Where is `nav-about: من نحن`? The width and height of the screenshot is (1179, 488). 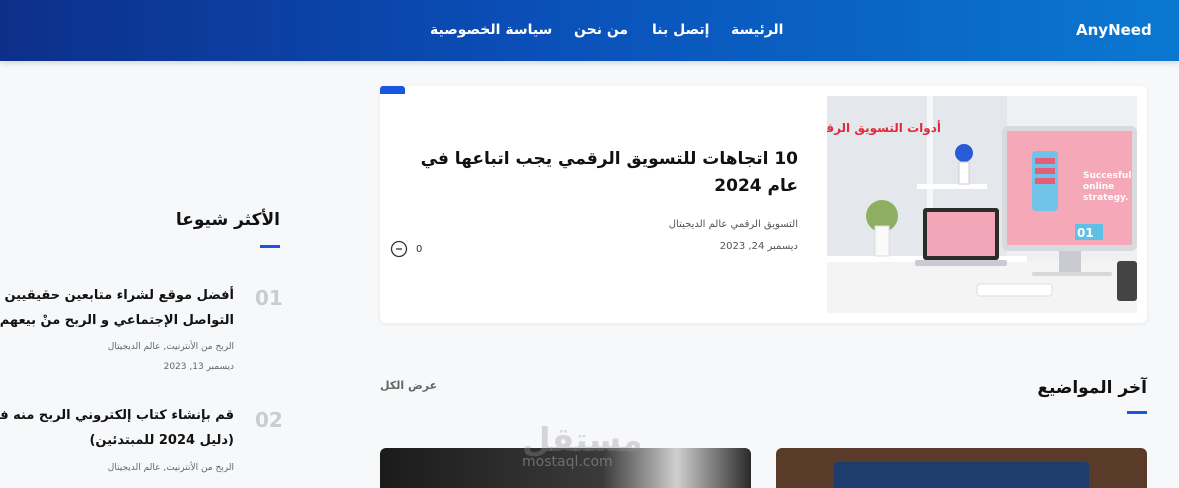
nav-about: من نحن is located at coordinates (601, 30).